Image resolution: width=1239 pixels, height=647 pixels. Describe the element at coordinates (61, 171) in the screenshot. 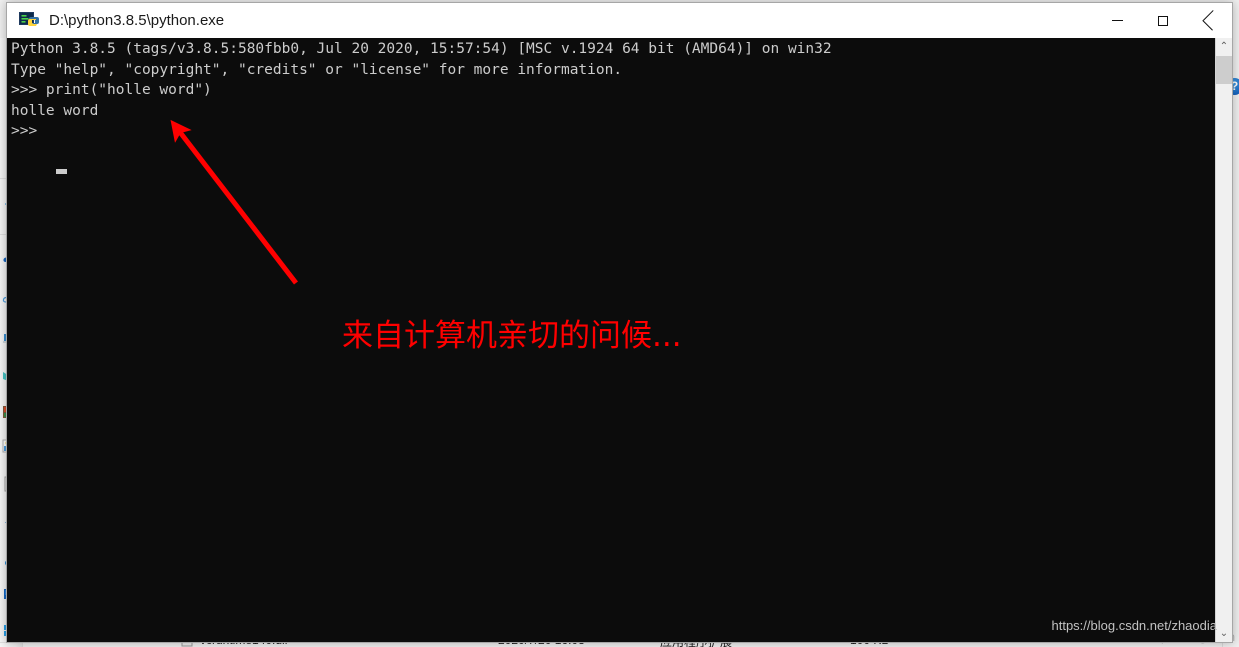

I see `console-cursor` at that location.